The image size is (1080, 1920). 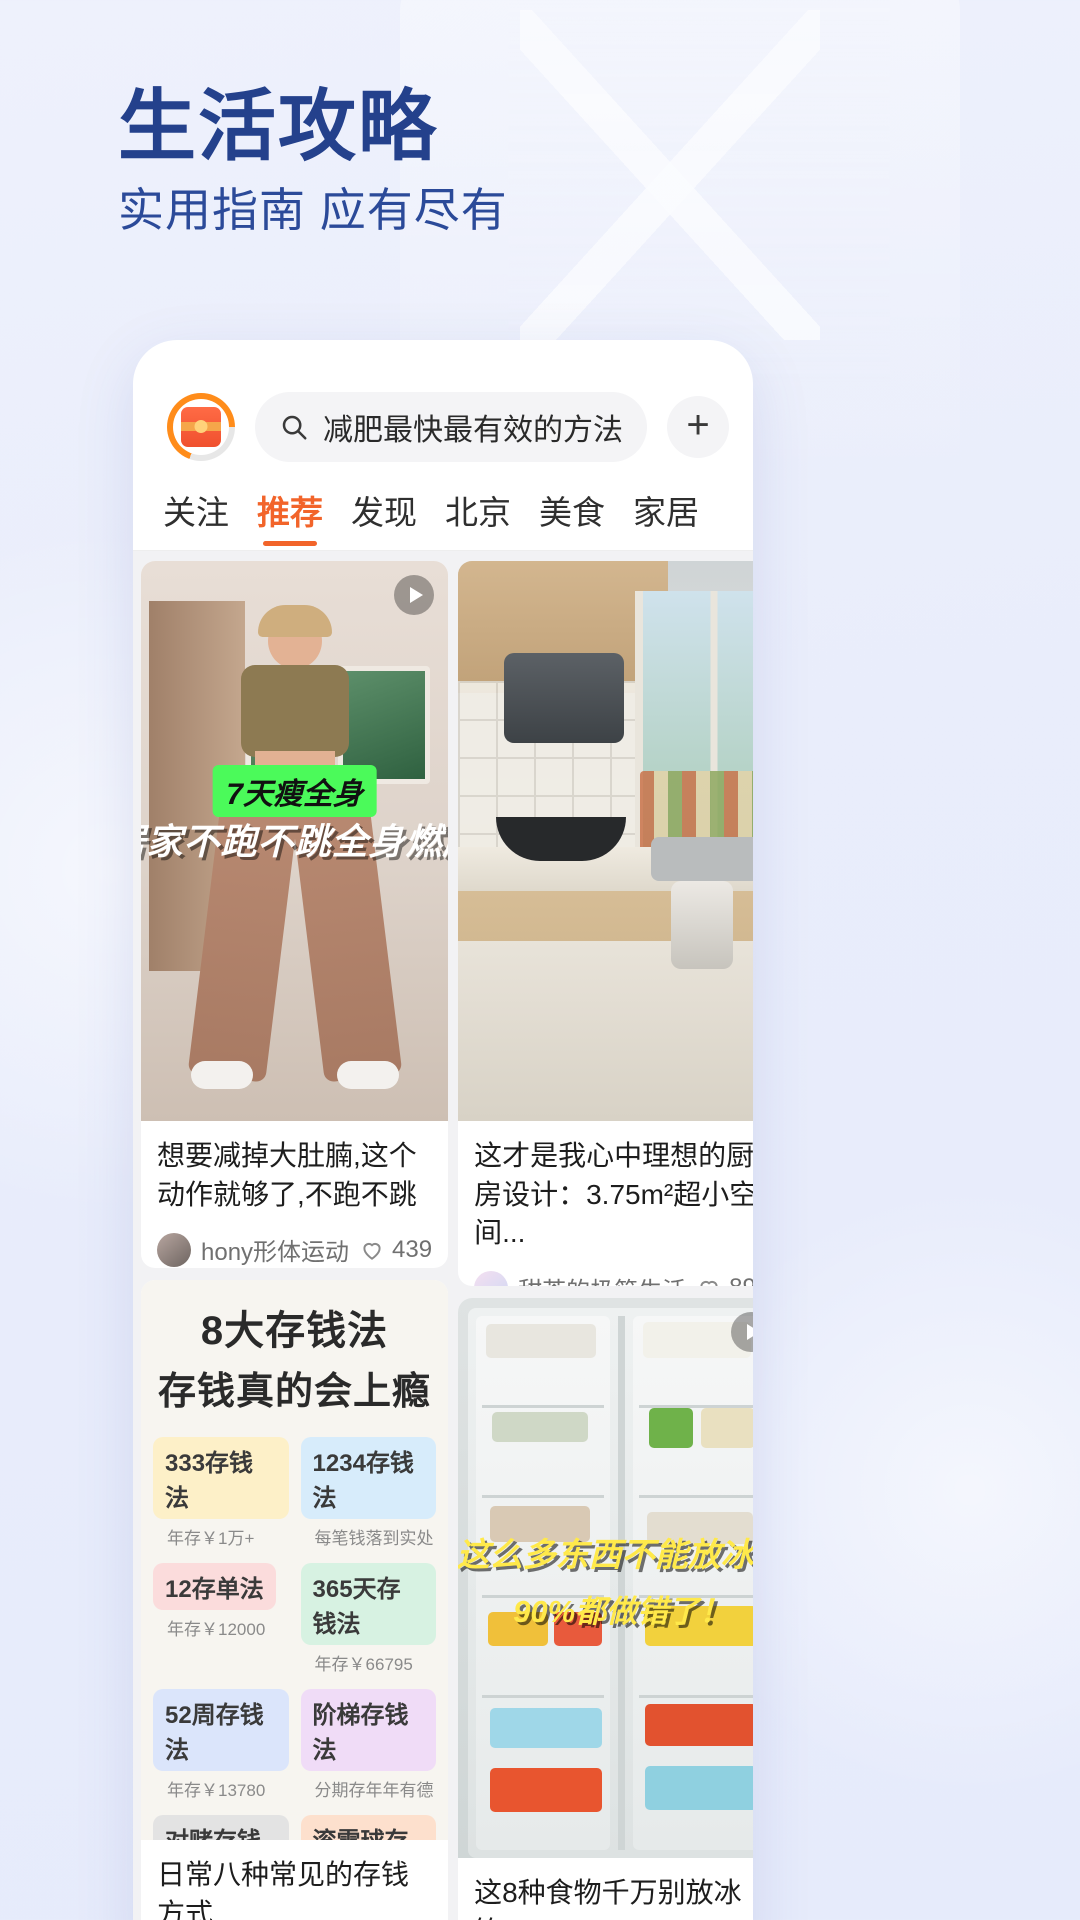 I want to click on poster-heading-1: 8大存钱法, so click(x=294, y=1331).